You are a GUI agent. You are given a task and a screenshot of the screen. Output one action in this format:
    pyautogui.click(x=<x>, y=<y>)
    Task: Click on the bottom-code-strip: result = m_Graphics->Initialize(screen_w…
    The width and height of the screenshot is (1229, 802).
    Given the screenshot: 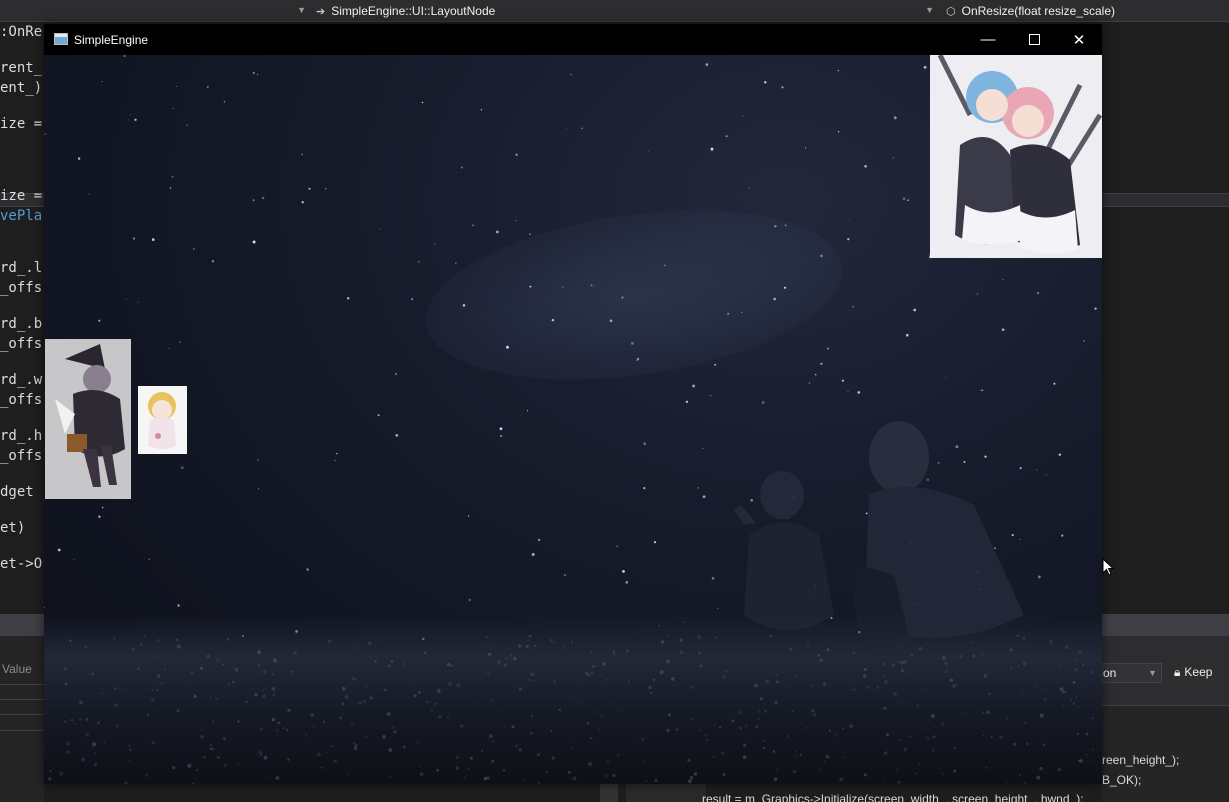 What is the action you would take?
    pyautogui.click(x=851, y=793)
    